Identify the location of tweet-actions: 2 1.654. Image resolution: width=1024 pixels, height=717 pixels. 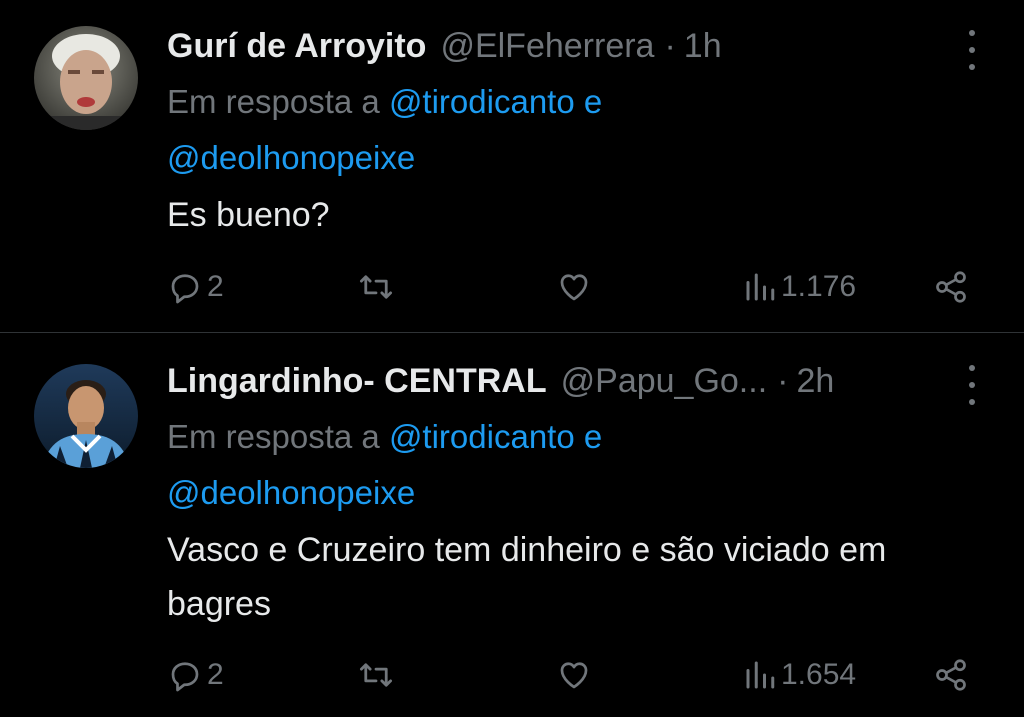
(572, 675).